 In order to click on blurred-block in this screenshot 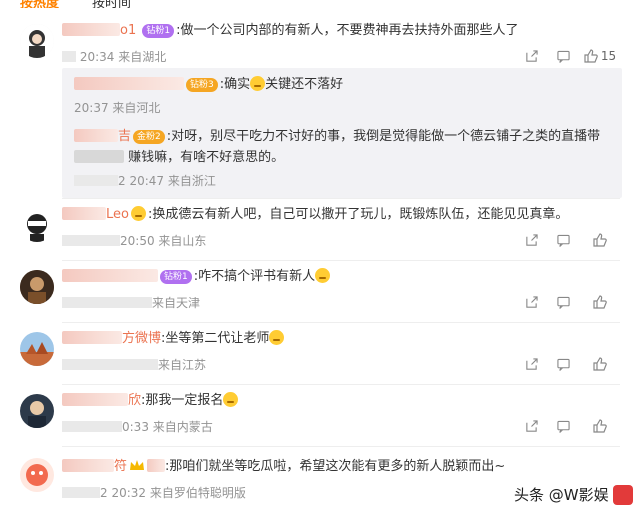, I will do `click(99, 156)`.